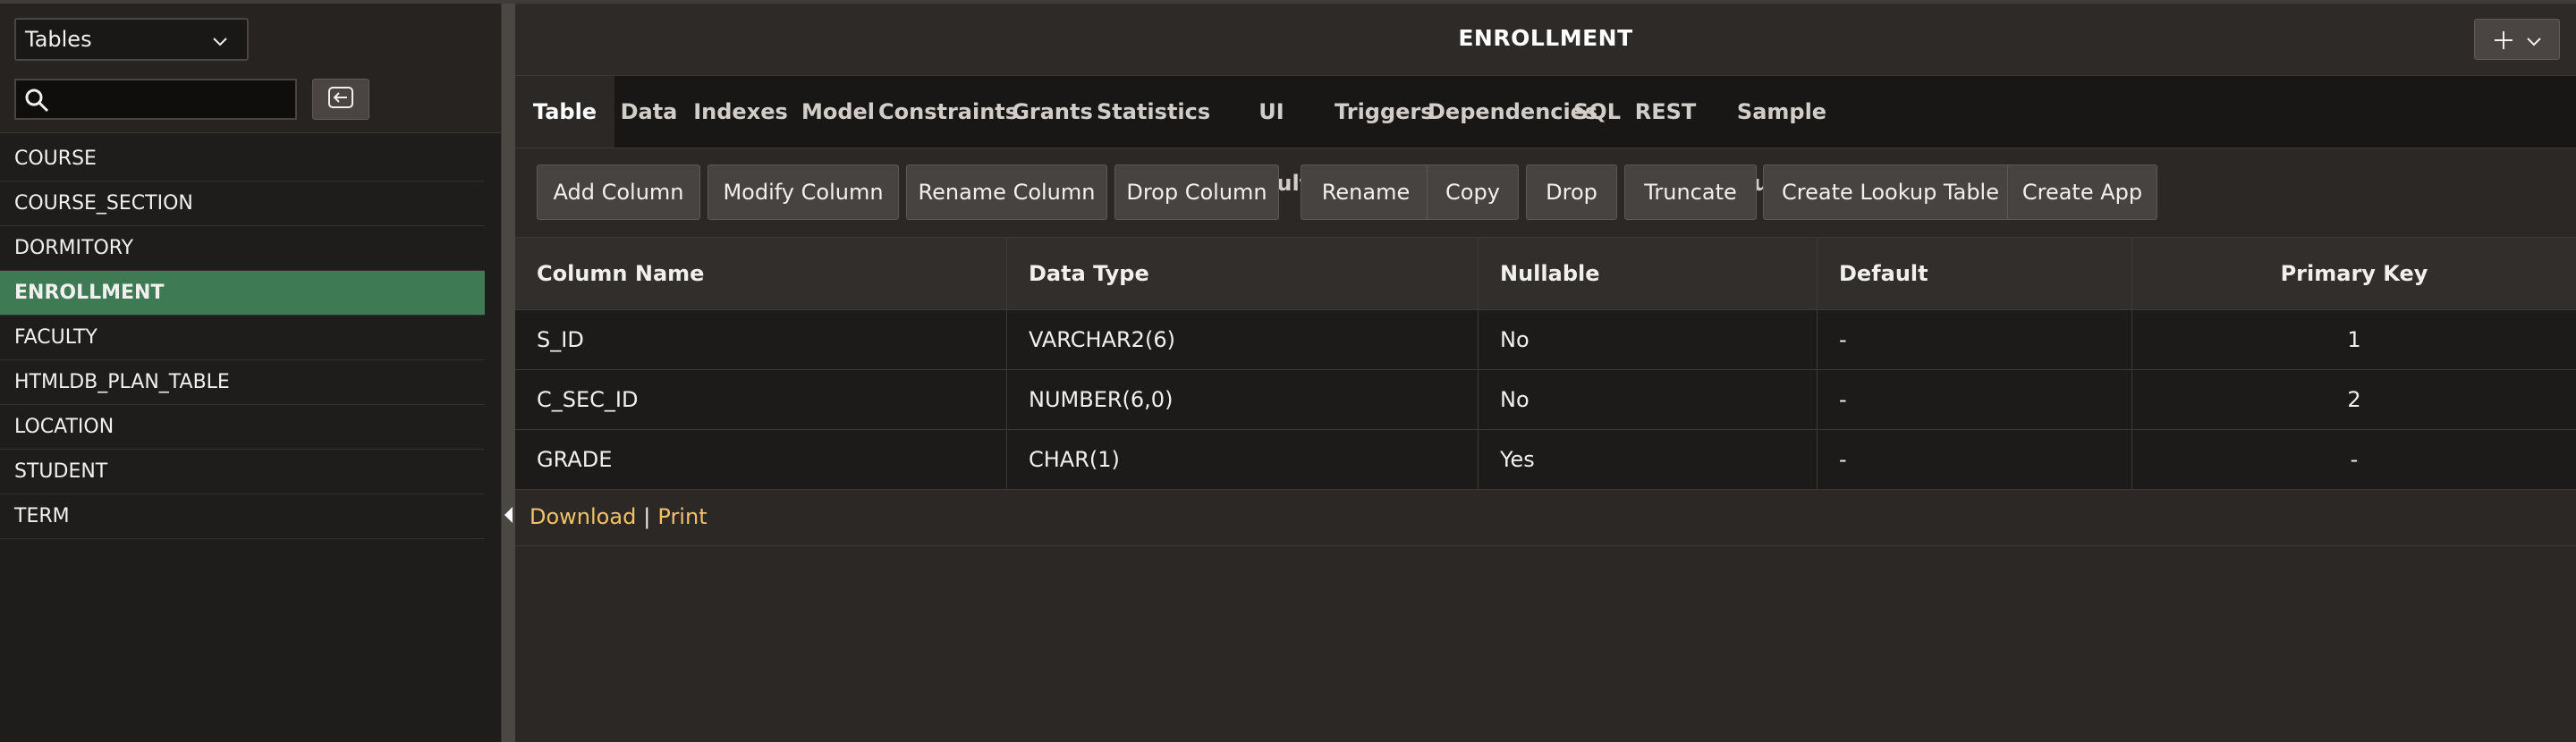 The image size is (2576, 742). What do you see at coordinates (242, 516) in the screenshot?
I see `object-list-item: TERM` at bounding box center [242, 516].